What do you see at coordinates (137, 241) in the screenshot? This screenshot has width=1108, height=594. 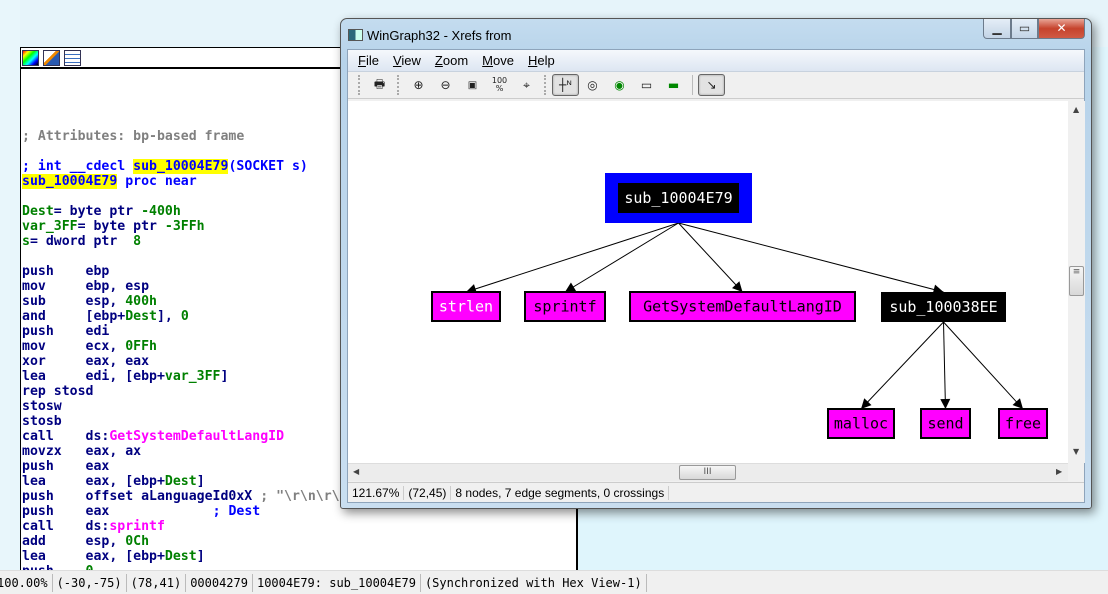 I see `code-token: 8` at bounding box center [137, 241].